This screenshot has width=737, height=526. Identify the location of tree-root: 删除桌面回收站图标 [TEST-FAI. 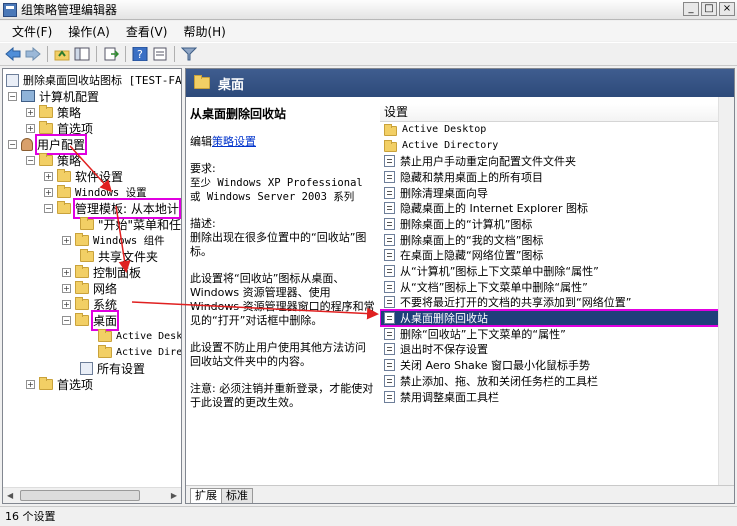
(93, 80).